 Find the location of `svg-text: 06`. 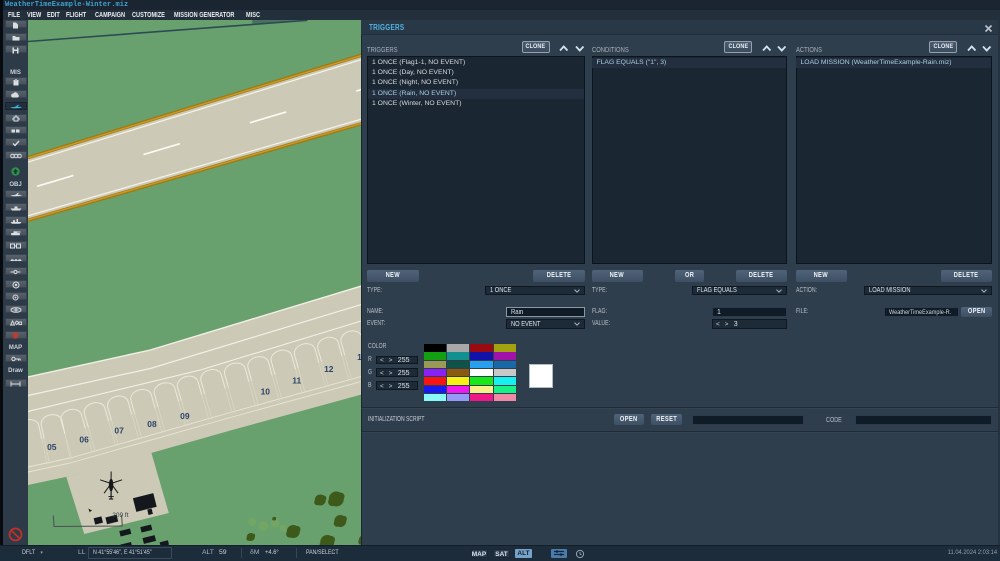

svg-text: 06 is located at coordinates (84, 439).